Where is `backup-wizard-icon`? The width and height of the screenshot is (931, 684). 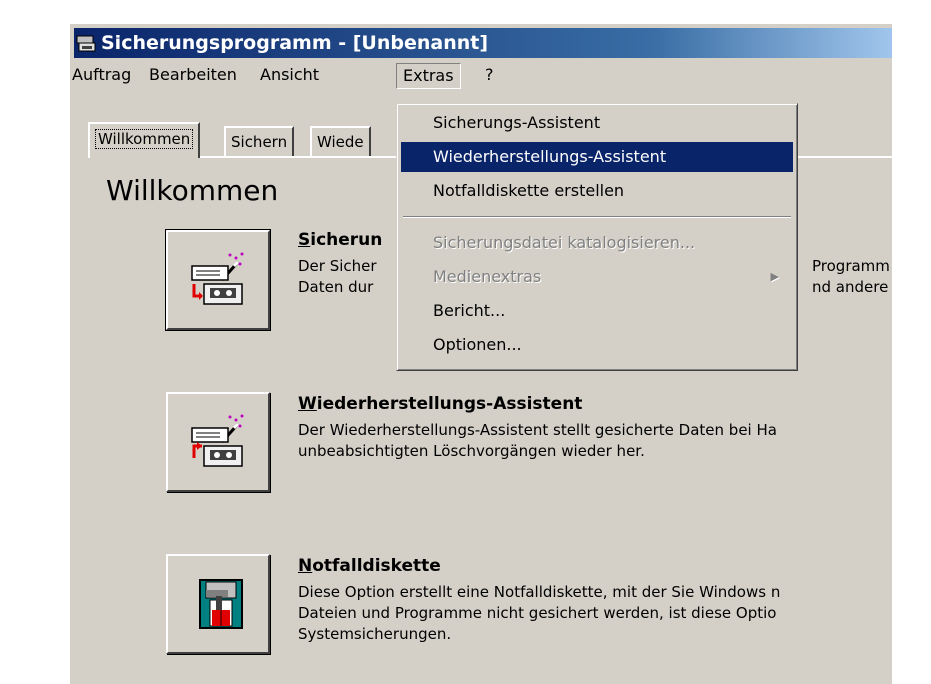 backup-wizard-icon is located at coordinates (217, 278).